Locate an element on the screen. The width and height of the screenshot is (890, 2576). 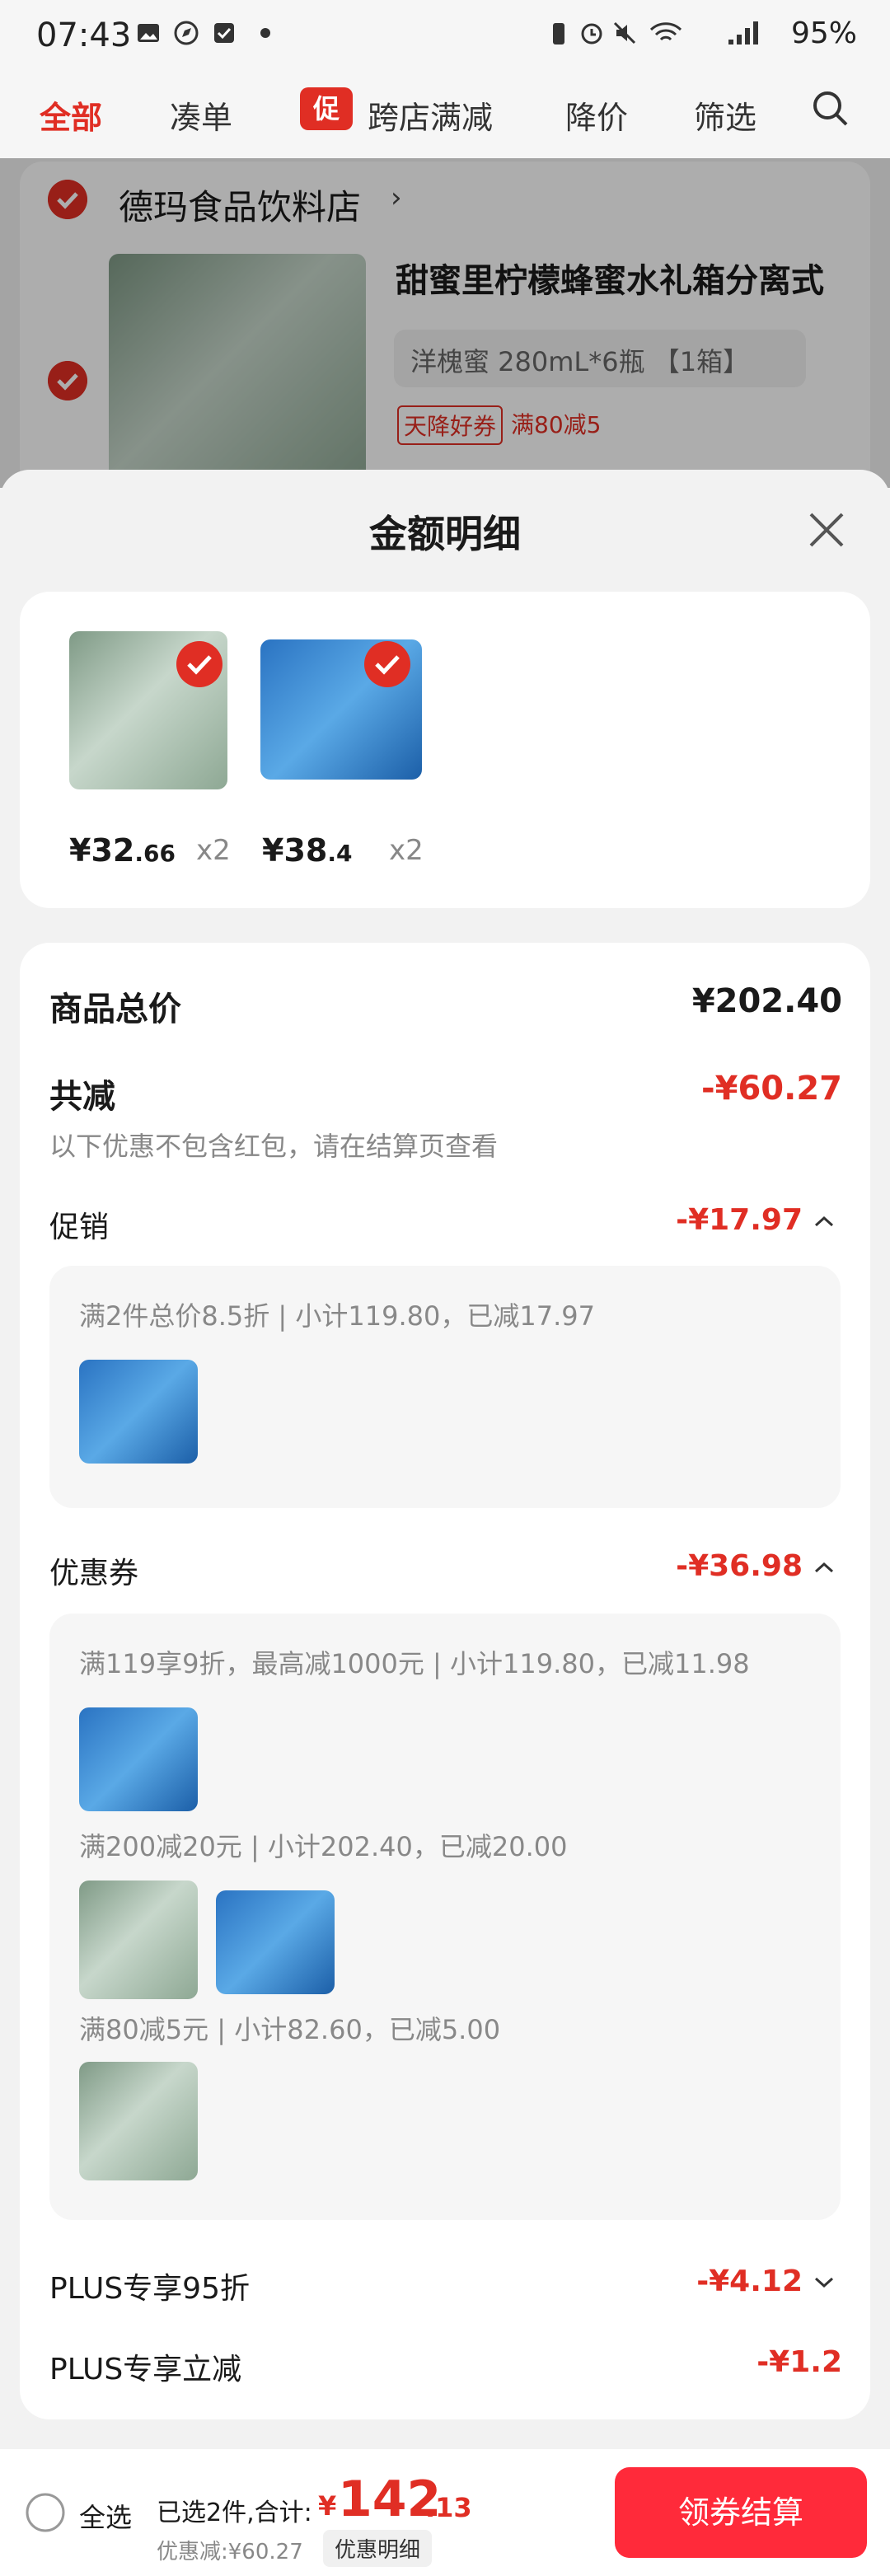
total-label: 商品总价 is located at coordinates (115, 1009).